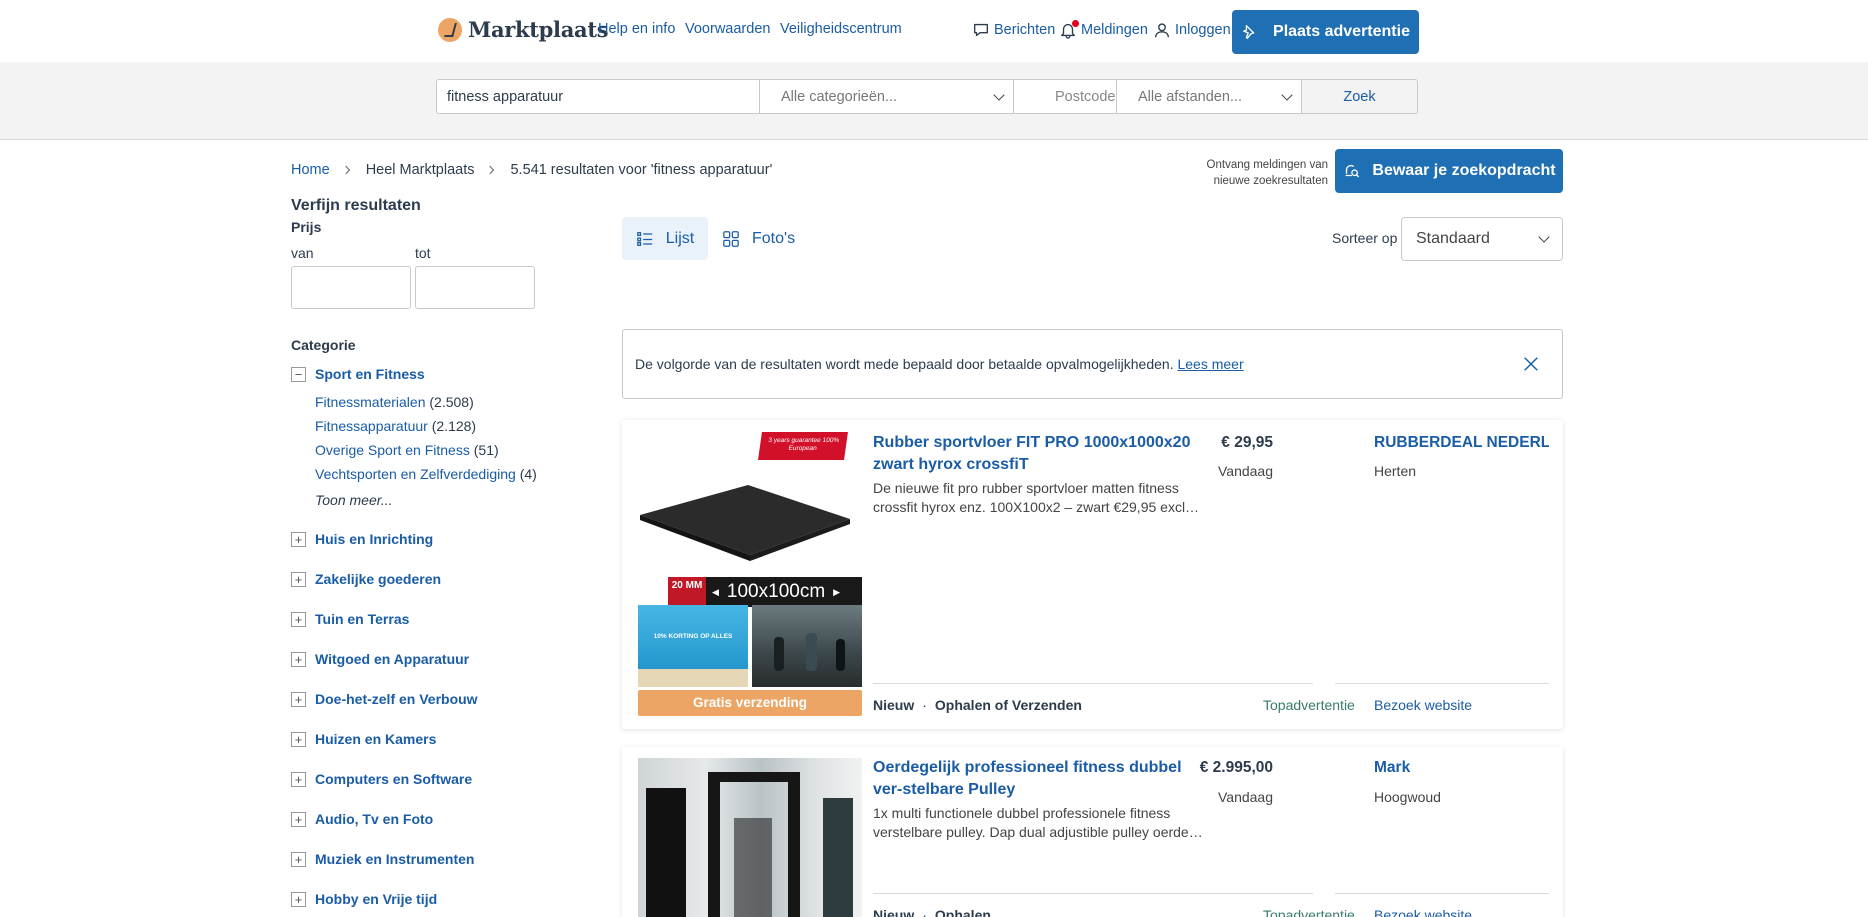 The image size is (1868, 917). Describe the element at coordinates (1103, 29) in the screenshot. I see `notifications-link: Meldingen` at that location.